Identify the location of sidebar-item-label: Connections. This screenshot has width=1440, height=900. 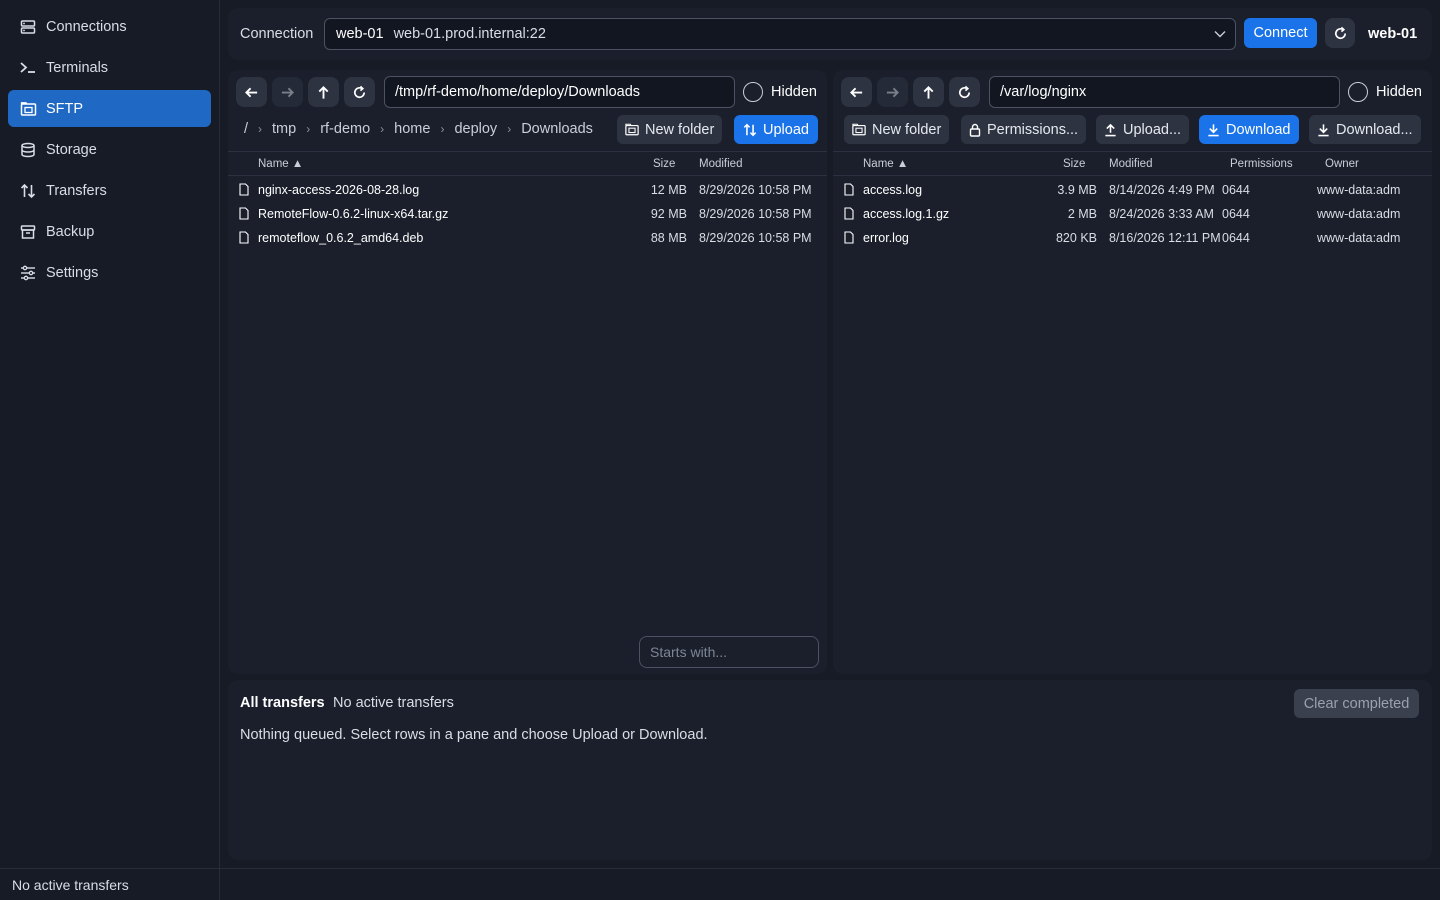
(86, 26).